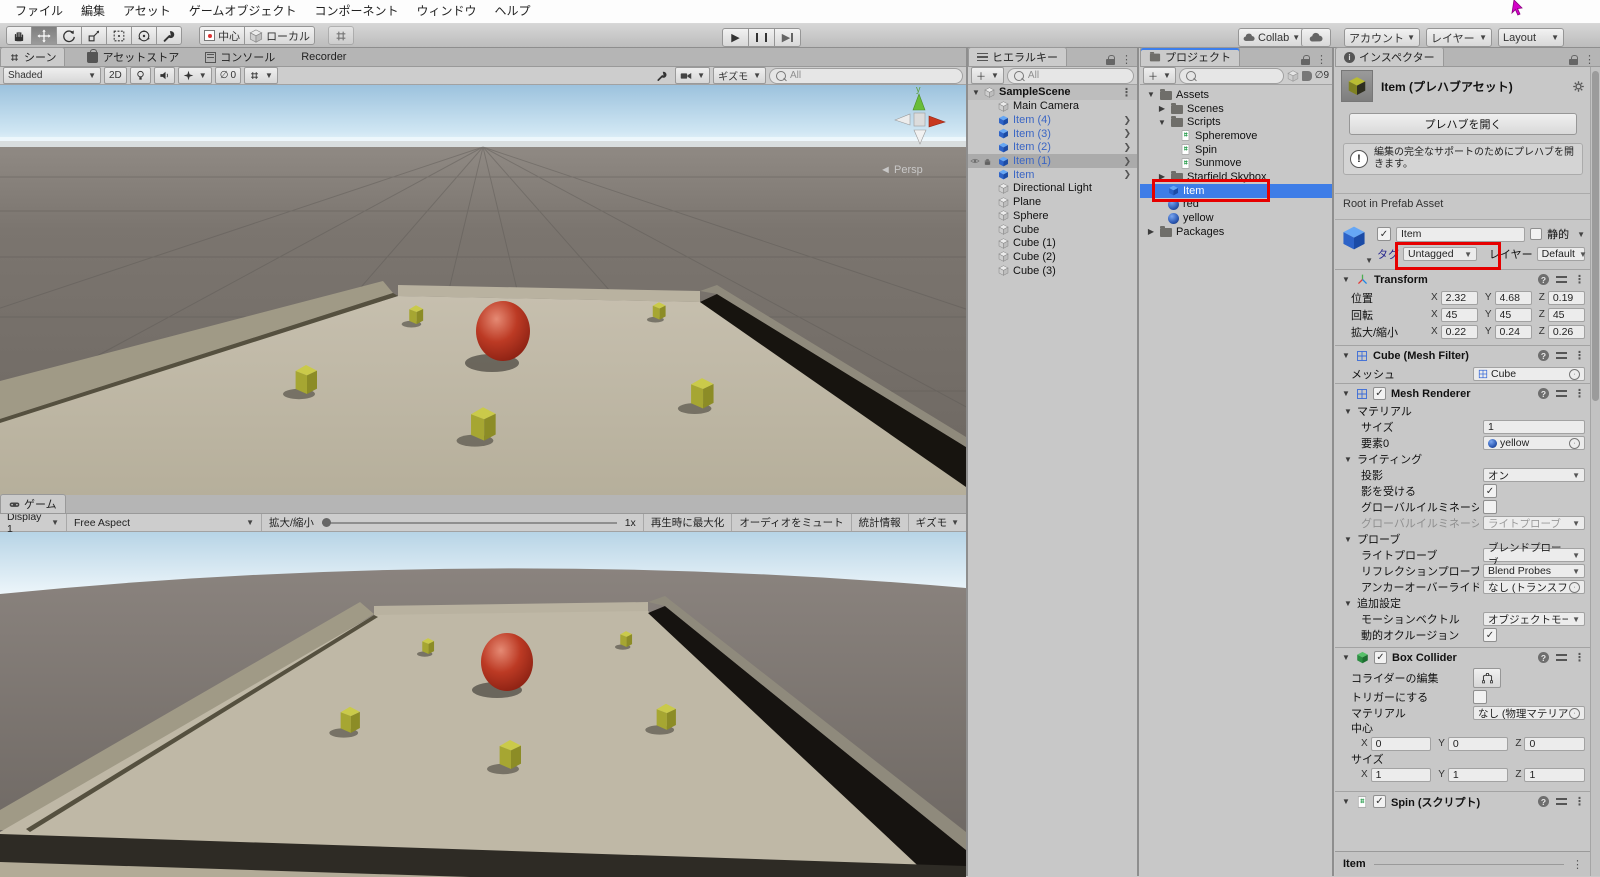  What do you see at coordinates (1052, 92) in the screenshot?
I see `hierarchy-scene-row: ▼ SampleScene ⋮` at bounding box center [1052, 92].